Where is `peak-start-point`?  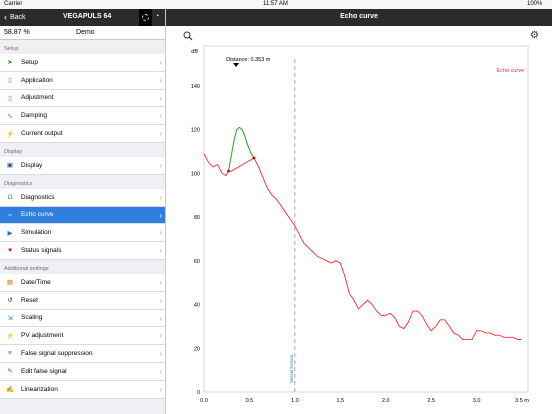
peak-start-point is located at coordinates (228, 171).